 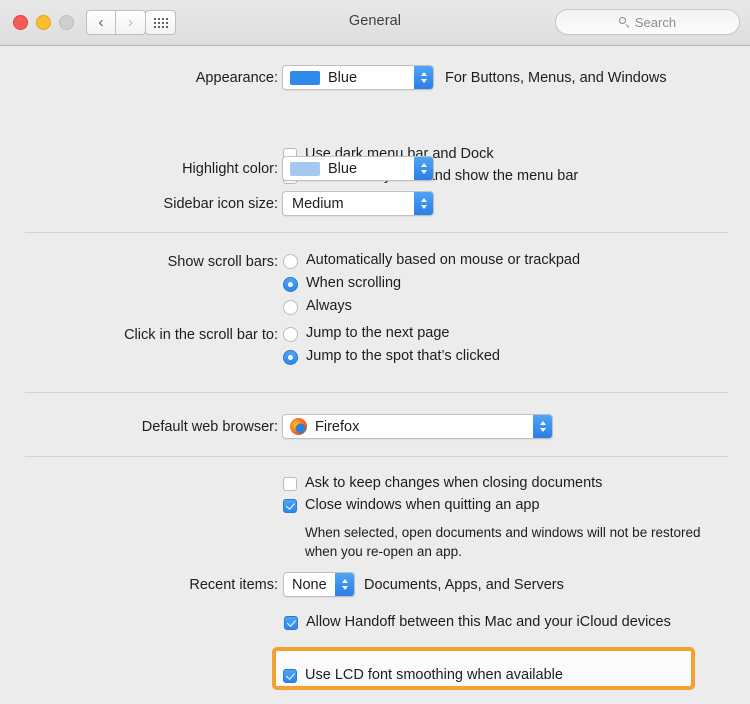 I want to click on scrollbar-option-always-label: Always, so click(x=329, y=306).